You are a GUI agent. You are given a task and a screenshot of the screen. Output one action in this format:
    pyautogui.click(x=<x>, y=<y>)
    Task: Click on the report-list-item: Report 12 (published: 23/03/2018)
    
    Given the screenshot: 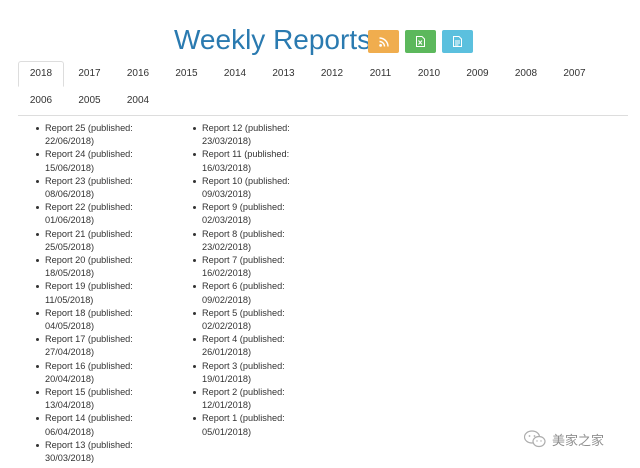 What is the action you would take?
    pyautogui.click(x=247, y=135)
    